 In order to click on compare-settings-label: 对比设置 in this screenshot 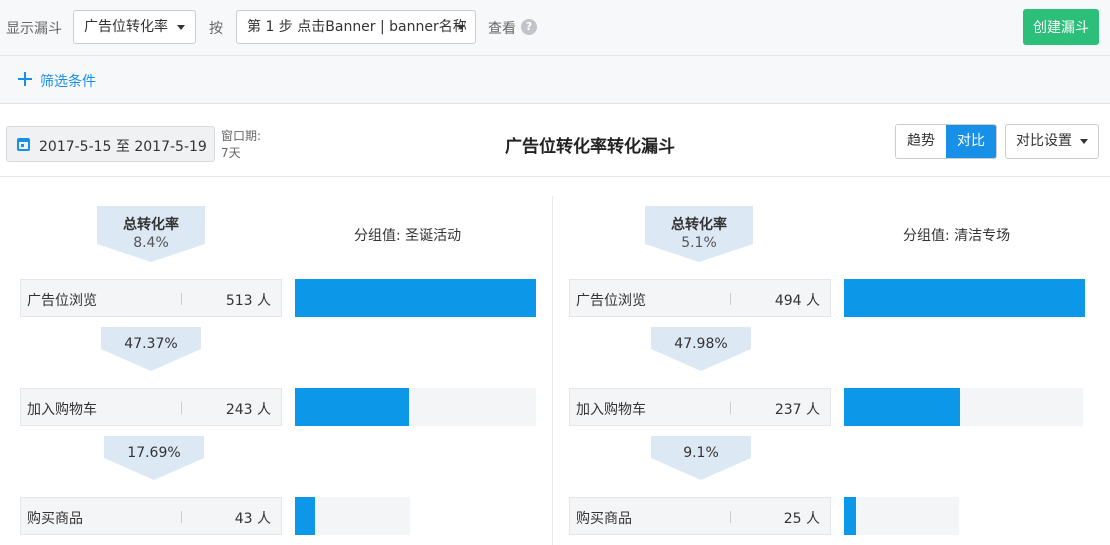, I will do `click(1044, 141)`.